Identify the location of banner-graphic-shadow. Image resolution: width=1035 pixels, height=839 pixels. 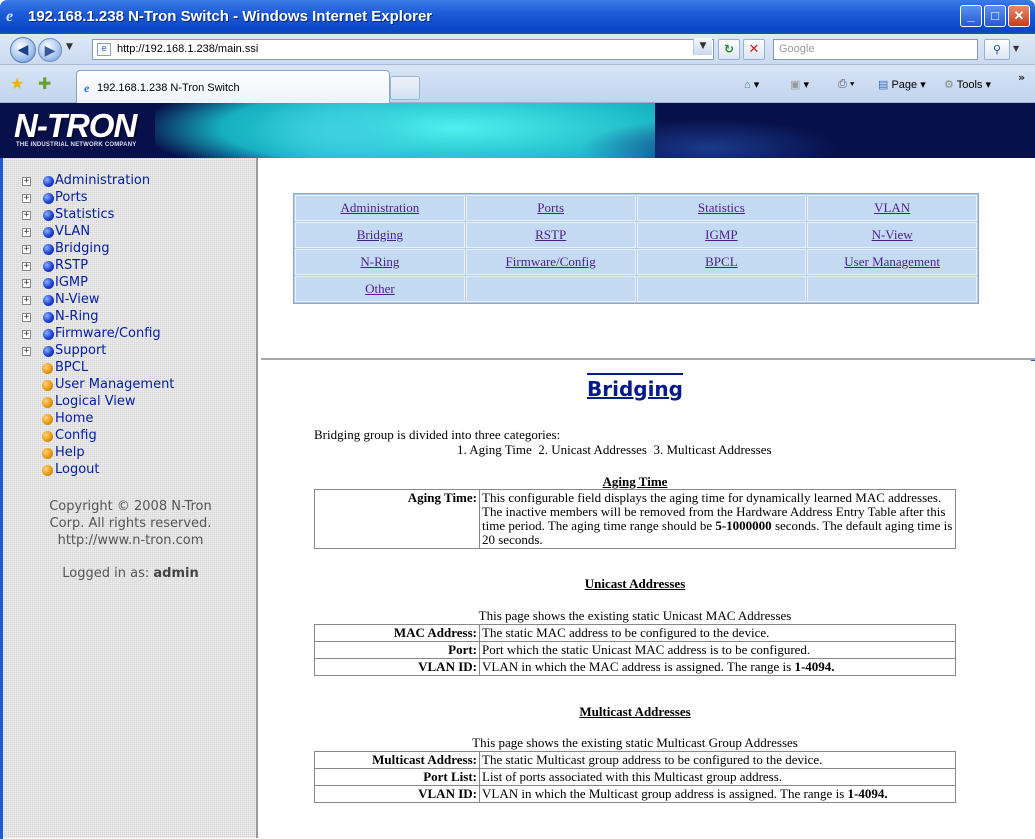
(710, 138).